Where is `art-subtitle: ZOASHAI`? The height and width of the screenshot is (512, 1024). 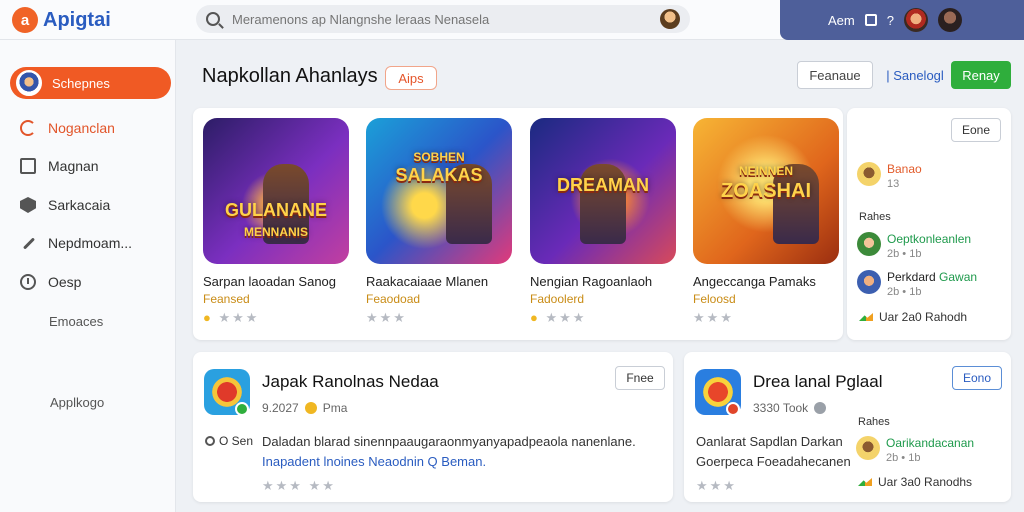
art-subtitle: ZOASHAI is located at coordinates (766, 190).